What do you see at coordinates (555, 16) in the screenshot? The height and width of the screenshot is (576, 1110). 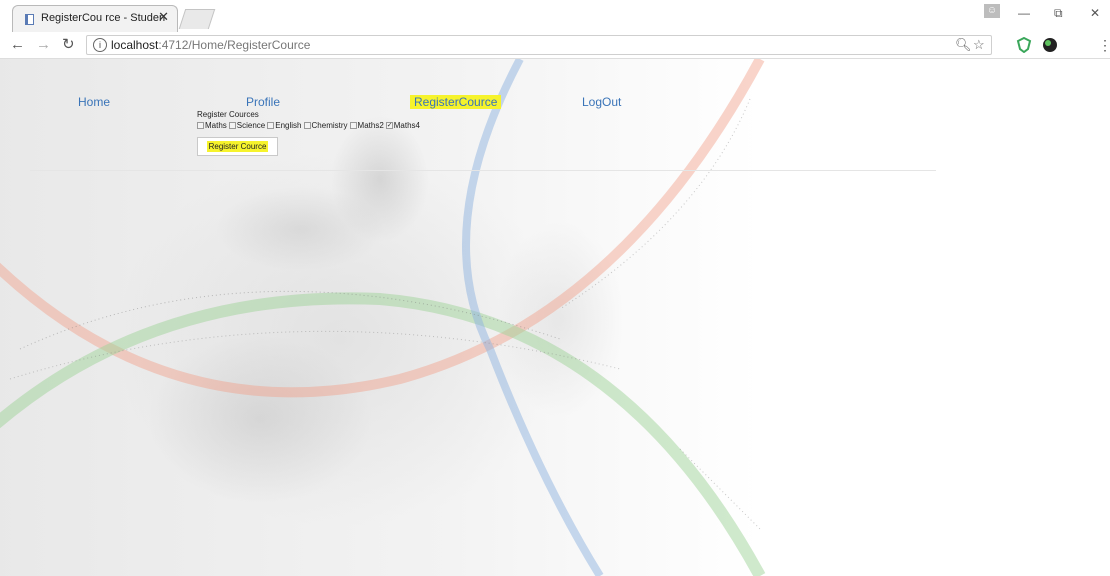 I see `browser-titlebar: RegisterCou rce - Studen ✕ ☺ — ⧉ ✕` at bounding box center [555, 16].